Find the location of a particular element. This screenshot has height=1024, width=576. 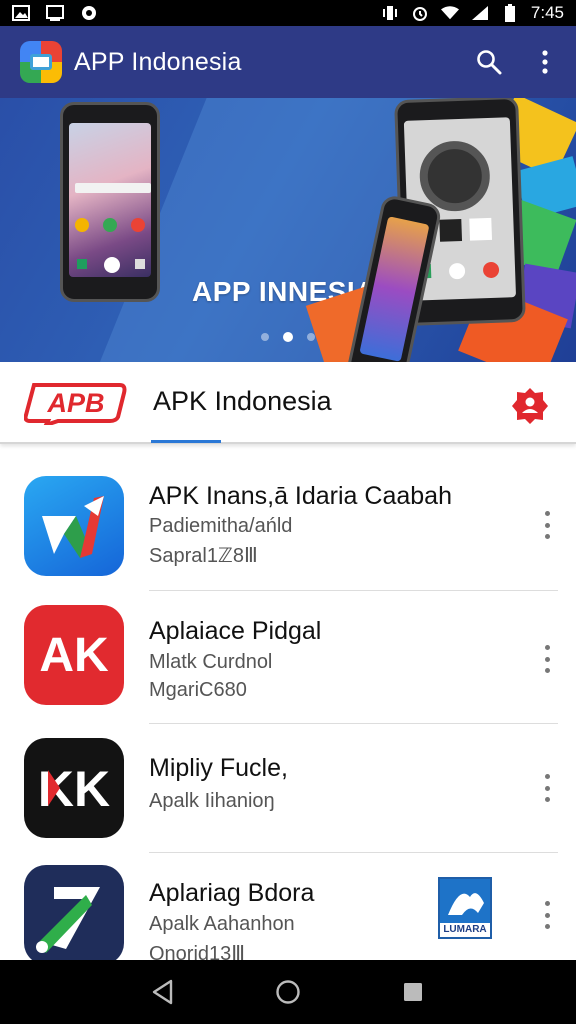

tab-title: APK Indonesia is located at coordinates (242, 401).